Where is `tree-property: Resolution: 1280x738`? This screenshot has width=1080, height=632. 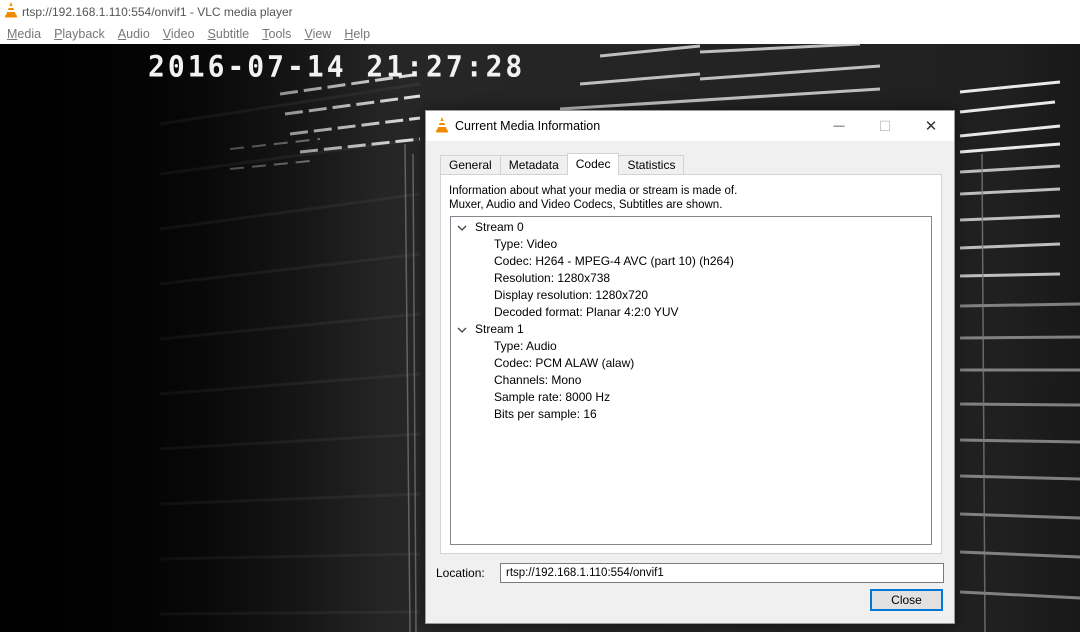
tree-property: Resolution: 1280x738 is located at coordinates (691, 278).